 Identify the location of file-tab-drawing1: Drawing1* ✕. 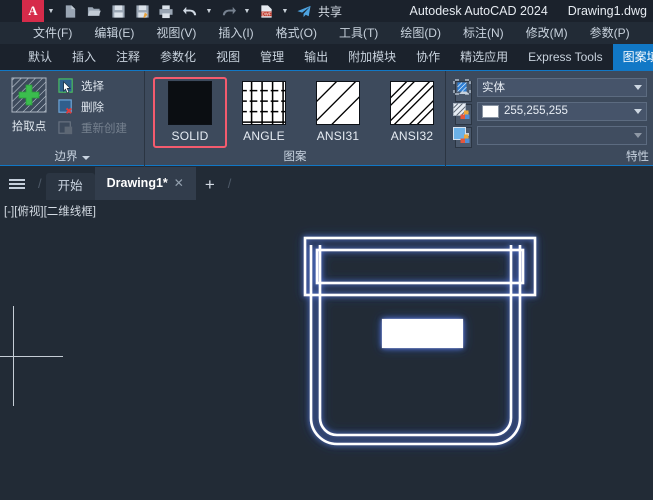
(145, 183).